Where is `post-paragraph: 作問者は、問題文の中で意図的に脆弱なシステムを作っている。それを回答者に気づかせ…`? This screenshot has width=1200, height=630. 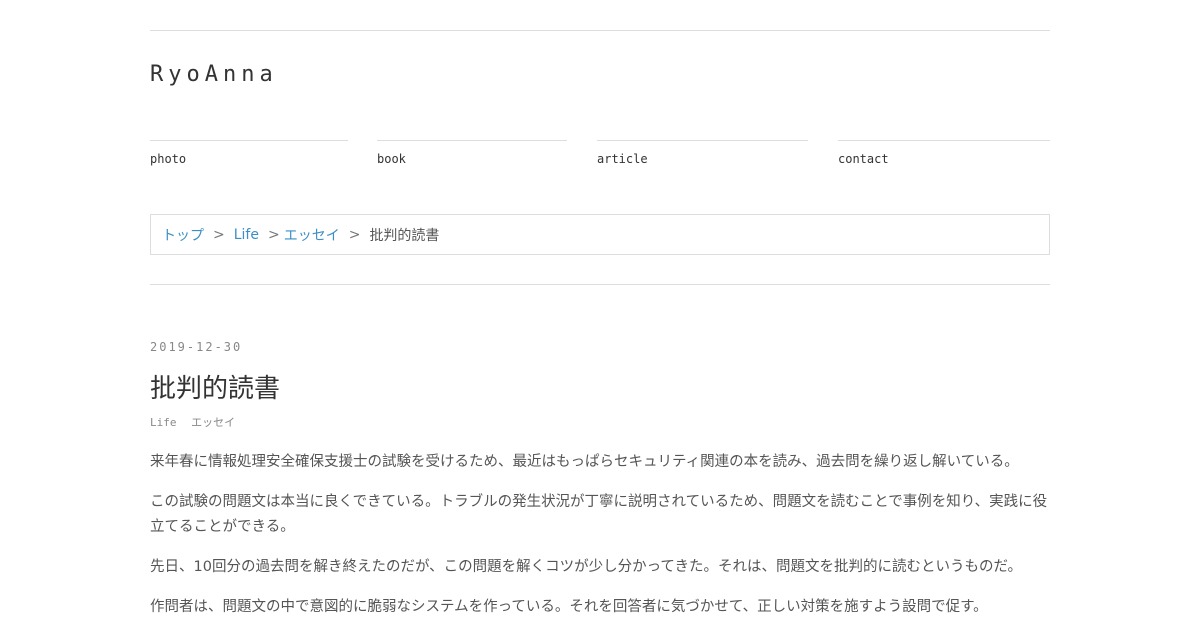
post-paragraph: 作問者は、問題文の中で意図的に脆弱なシステムを作っている。それを回答者に気づかせ… is located at coordinates (569, 607).